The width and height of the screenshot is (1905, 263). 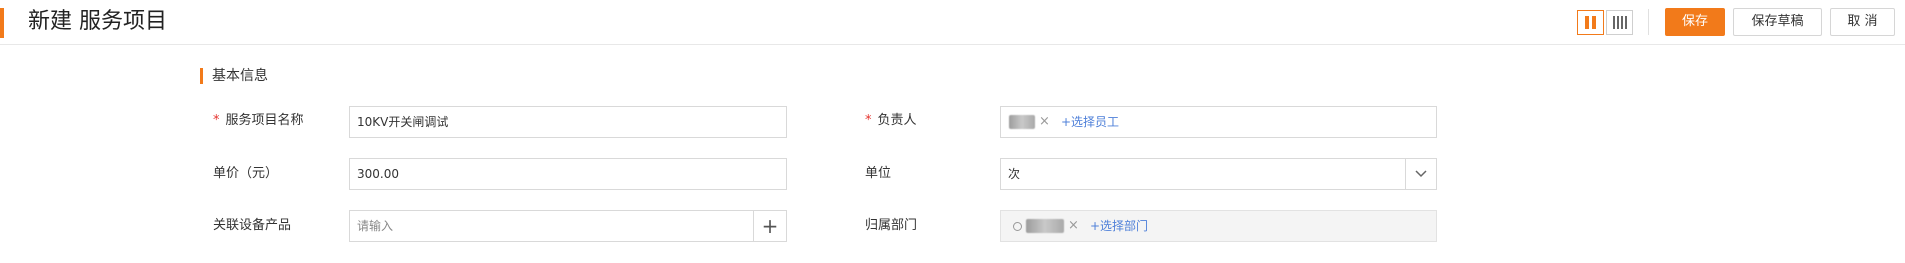 What do you see at coordinates (375, 226) in the screenshot?
I see `related-product-placeholder: 请输入` at bounding box center [375, 226].